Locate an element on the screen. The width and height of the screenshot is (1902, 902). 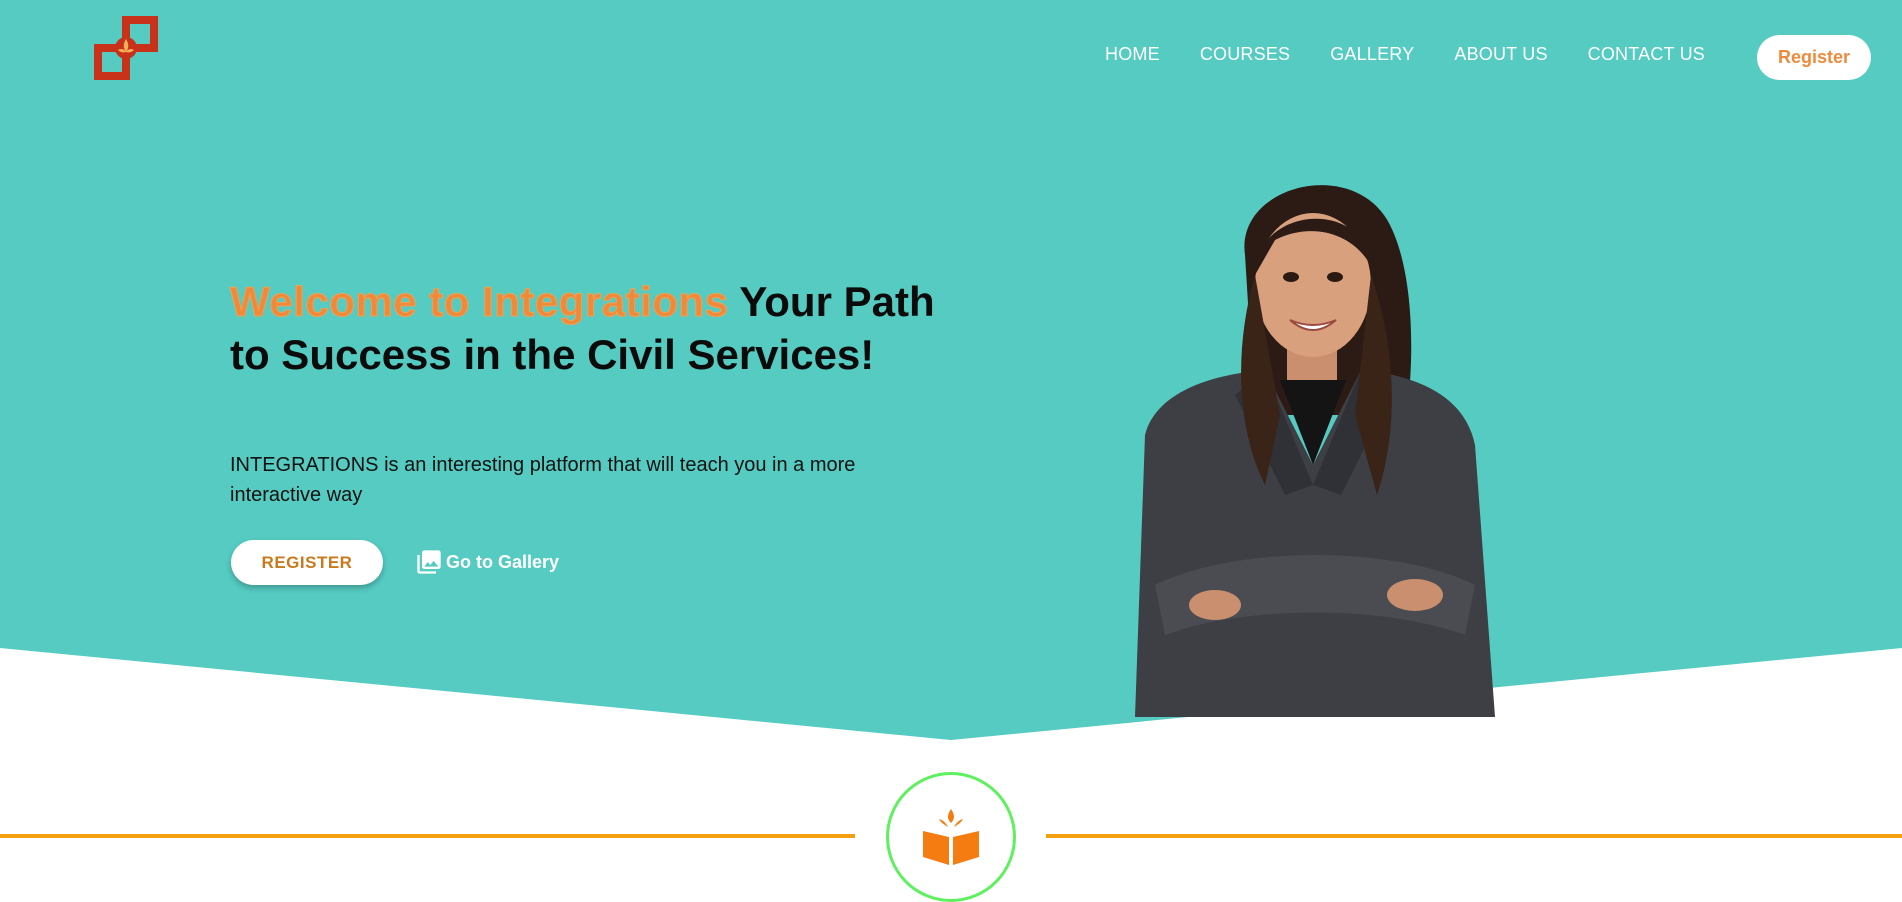
go-to-gallery-link: Go to Gallery is located at coordinates (487, 562).